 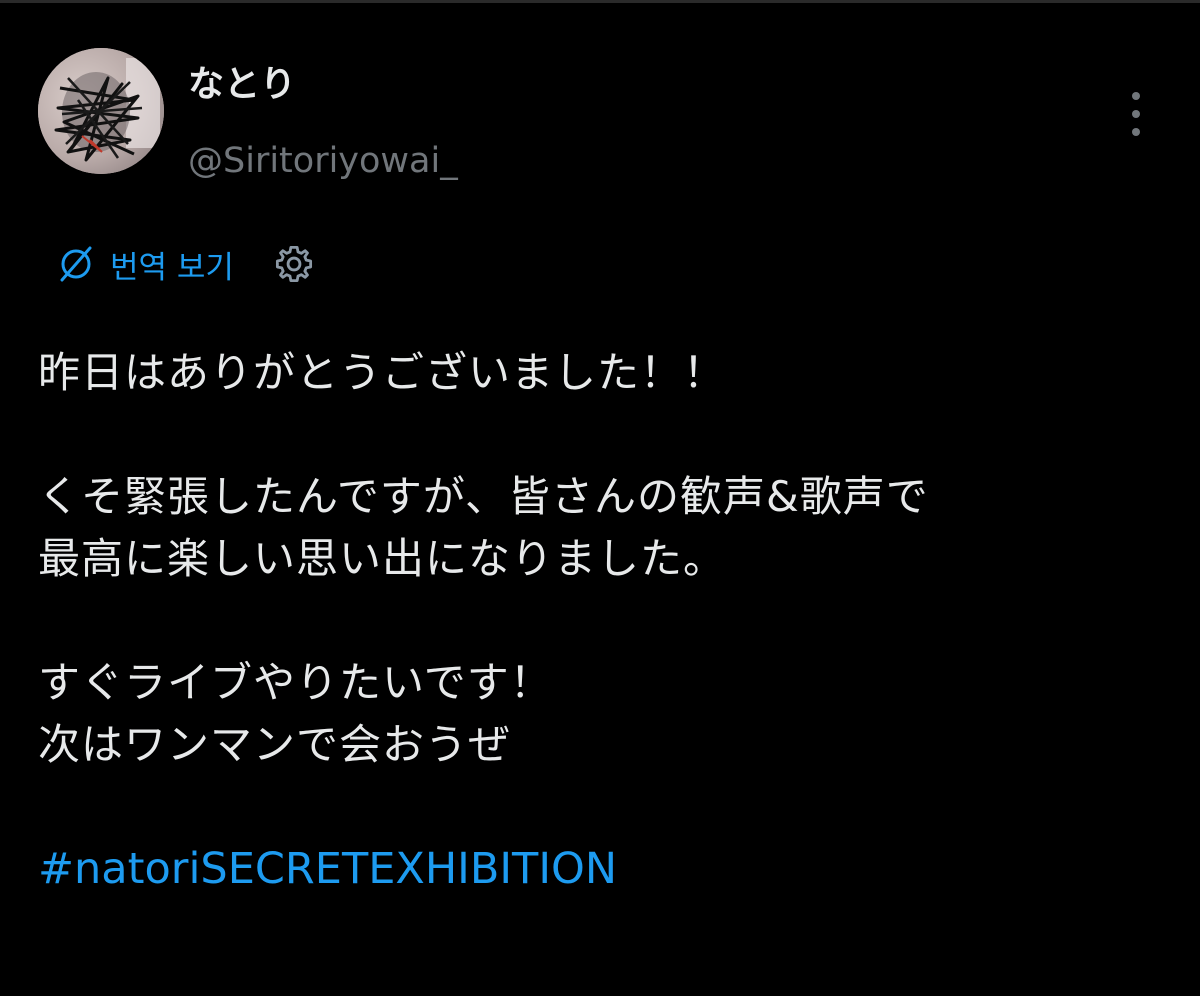 I want to click on avatar-image, so click(x=101, y=111).